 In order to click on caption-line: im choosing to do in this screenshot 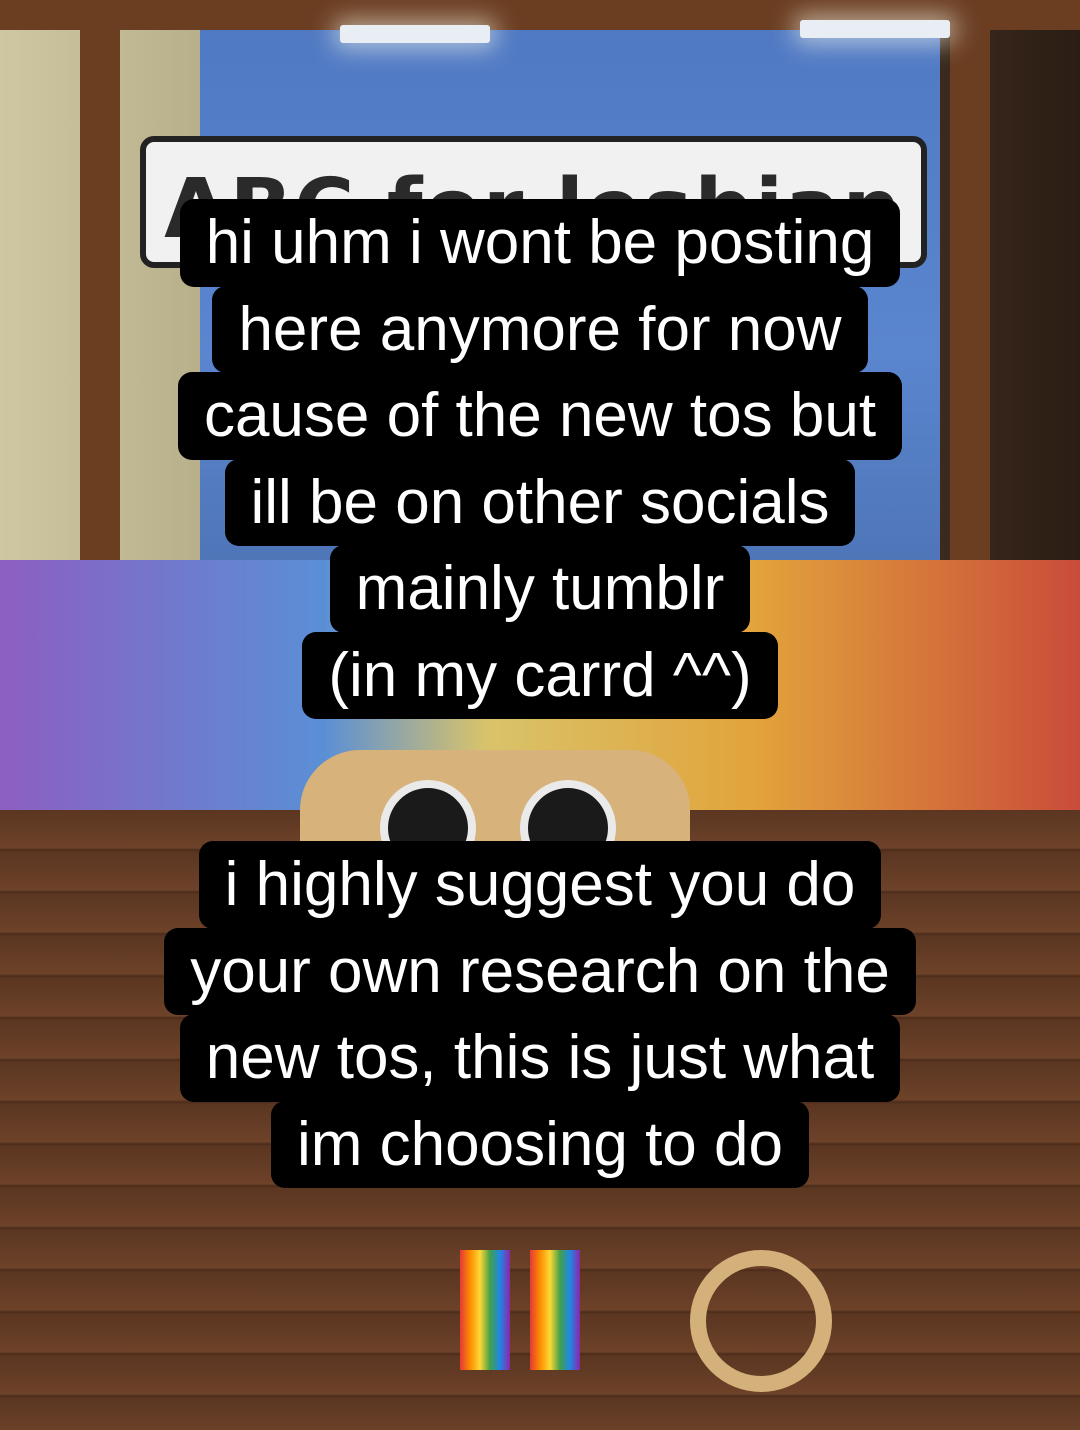, I will do `click(540, 1144)`.